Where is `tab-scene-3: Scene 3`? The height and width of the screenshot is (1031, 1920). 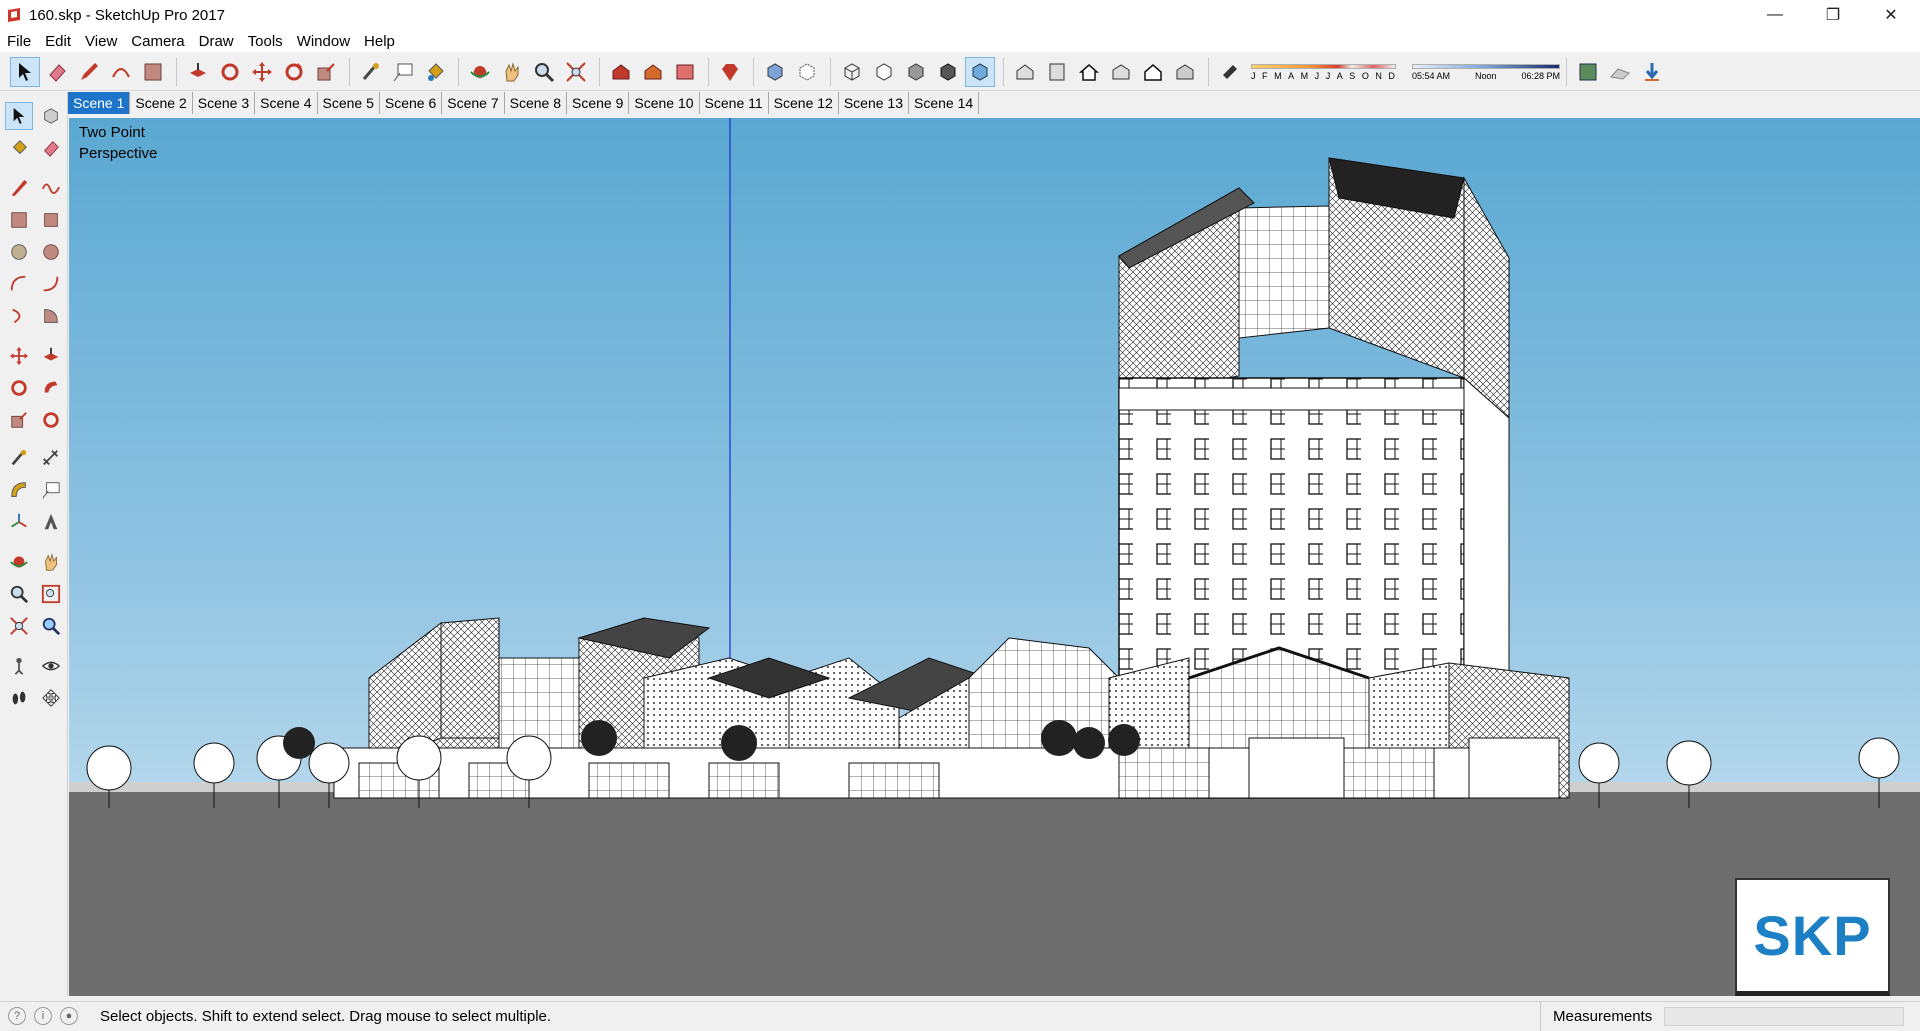 tab-scene-3: Scene 3 is located at coordinates (224, 103).